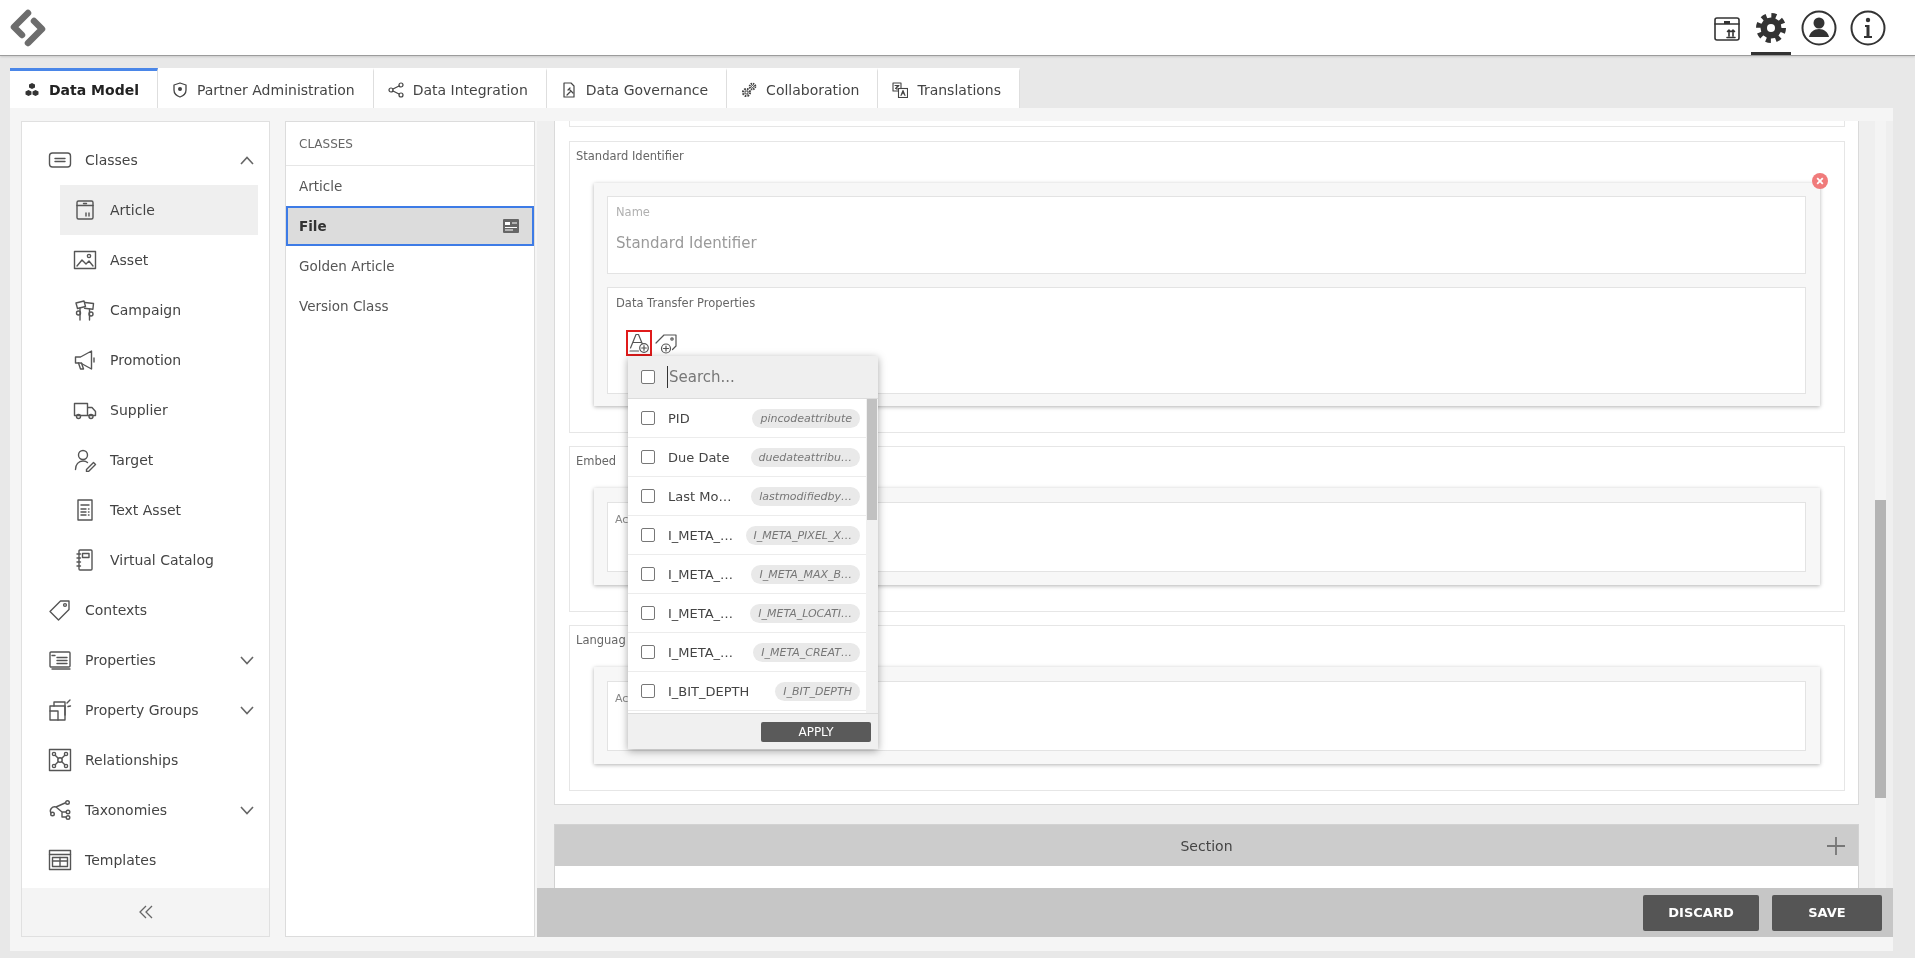 The height and width of the screenshot is (958, 1915). Describe the element at coordinates (247, 160) in the screenshot. I see `chevron-up-icon` at that location.